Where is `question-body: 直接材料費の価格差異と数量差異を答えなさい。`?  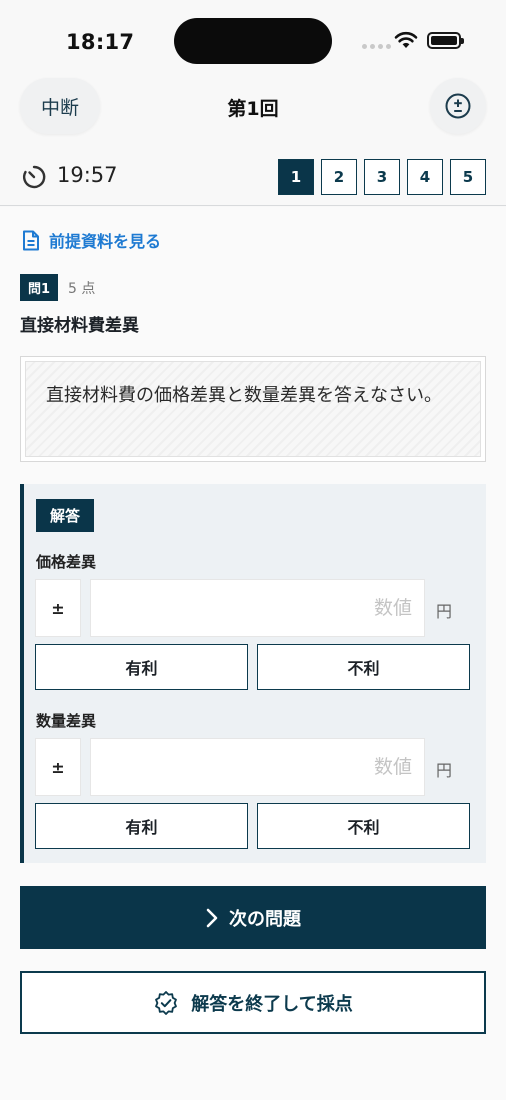
question-body: 直接材料費の価格差異と数量差異を答えなさい。 is located at coordinates (253, 409).